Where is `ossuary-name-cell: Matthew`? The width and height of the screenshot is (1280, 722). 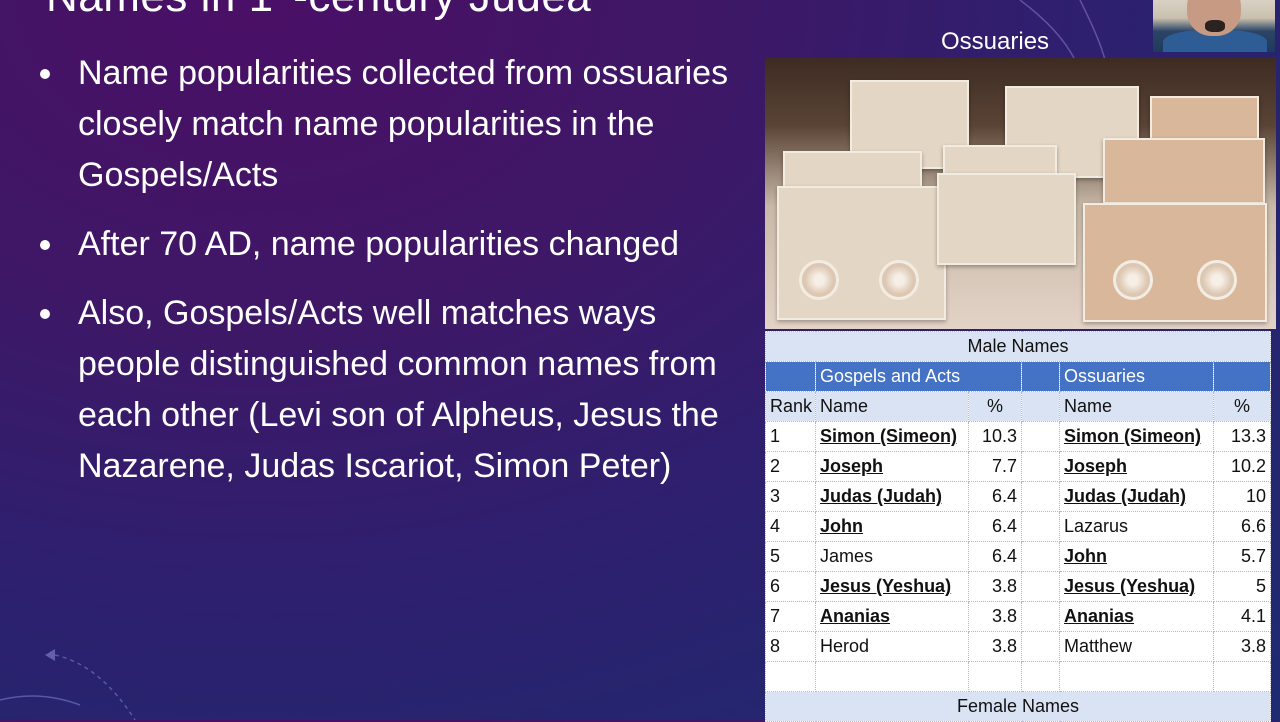
ossuary-name-cell: Matthew is located at coordinates (1136, 646).